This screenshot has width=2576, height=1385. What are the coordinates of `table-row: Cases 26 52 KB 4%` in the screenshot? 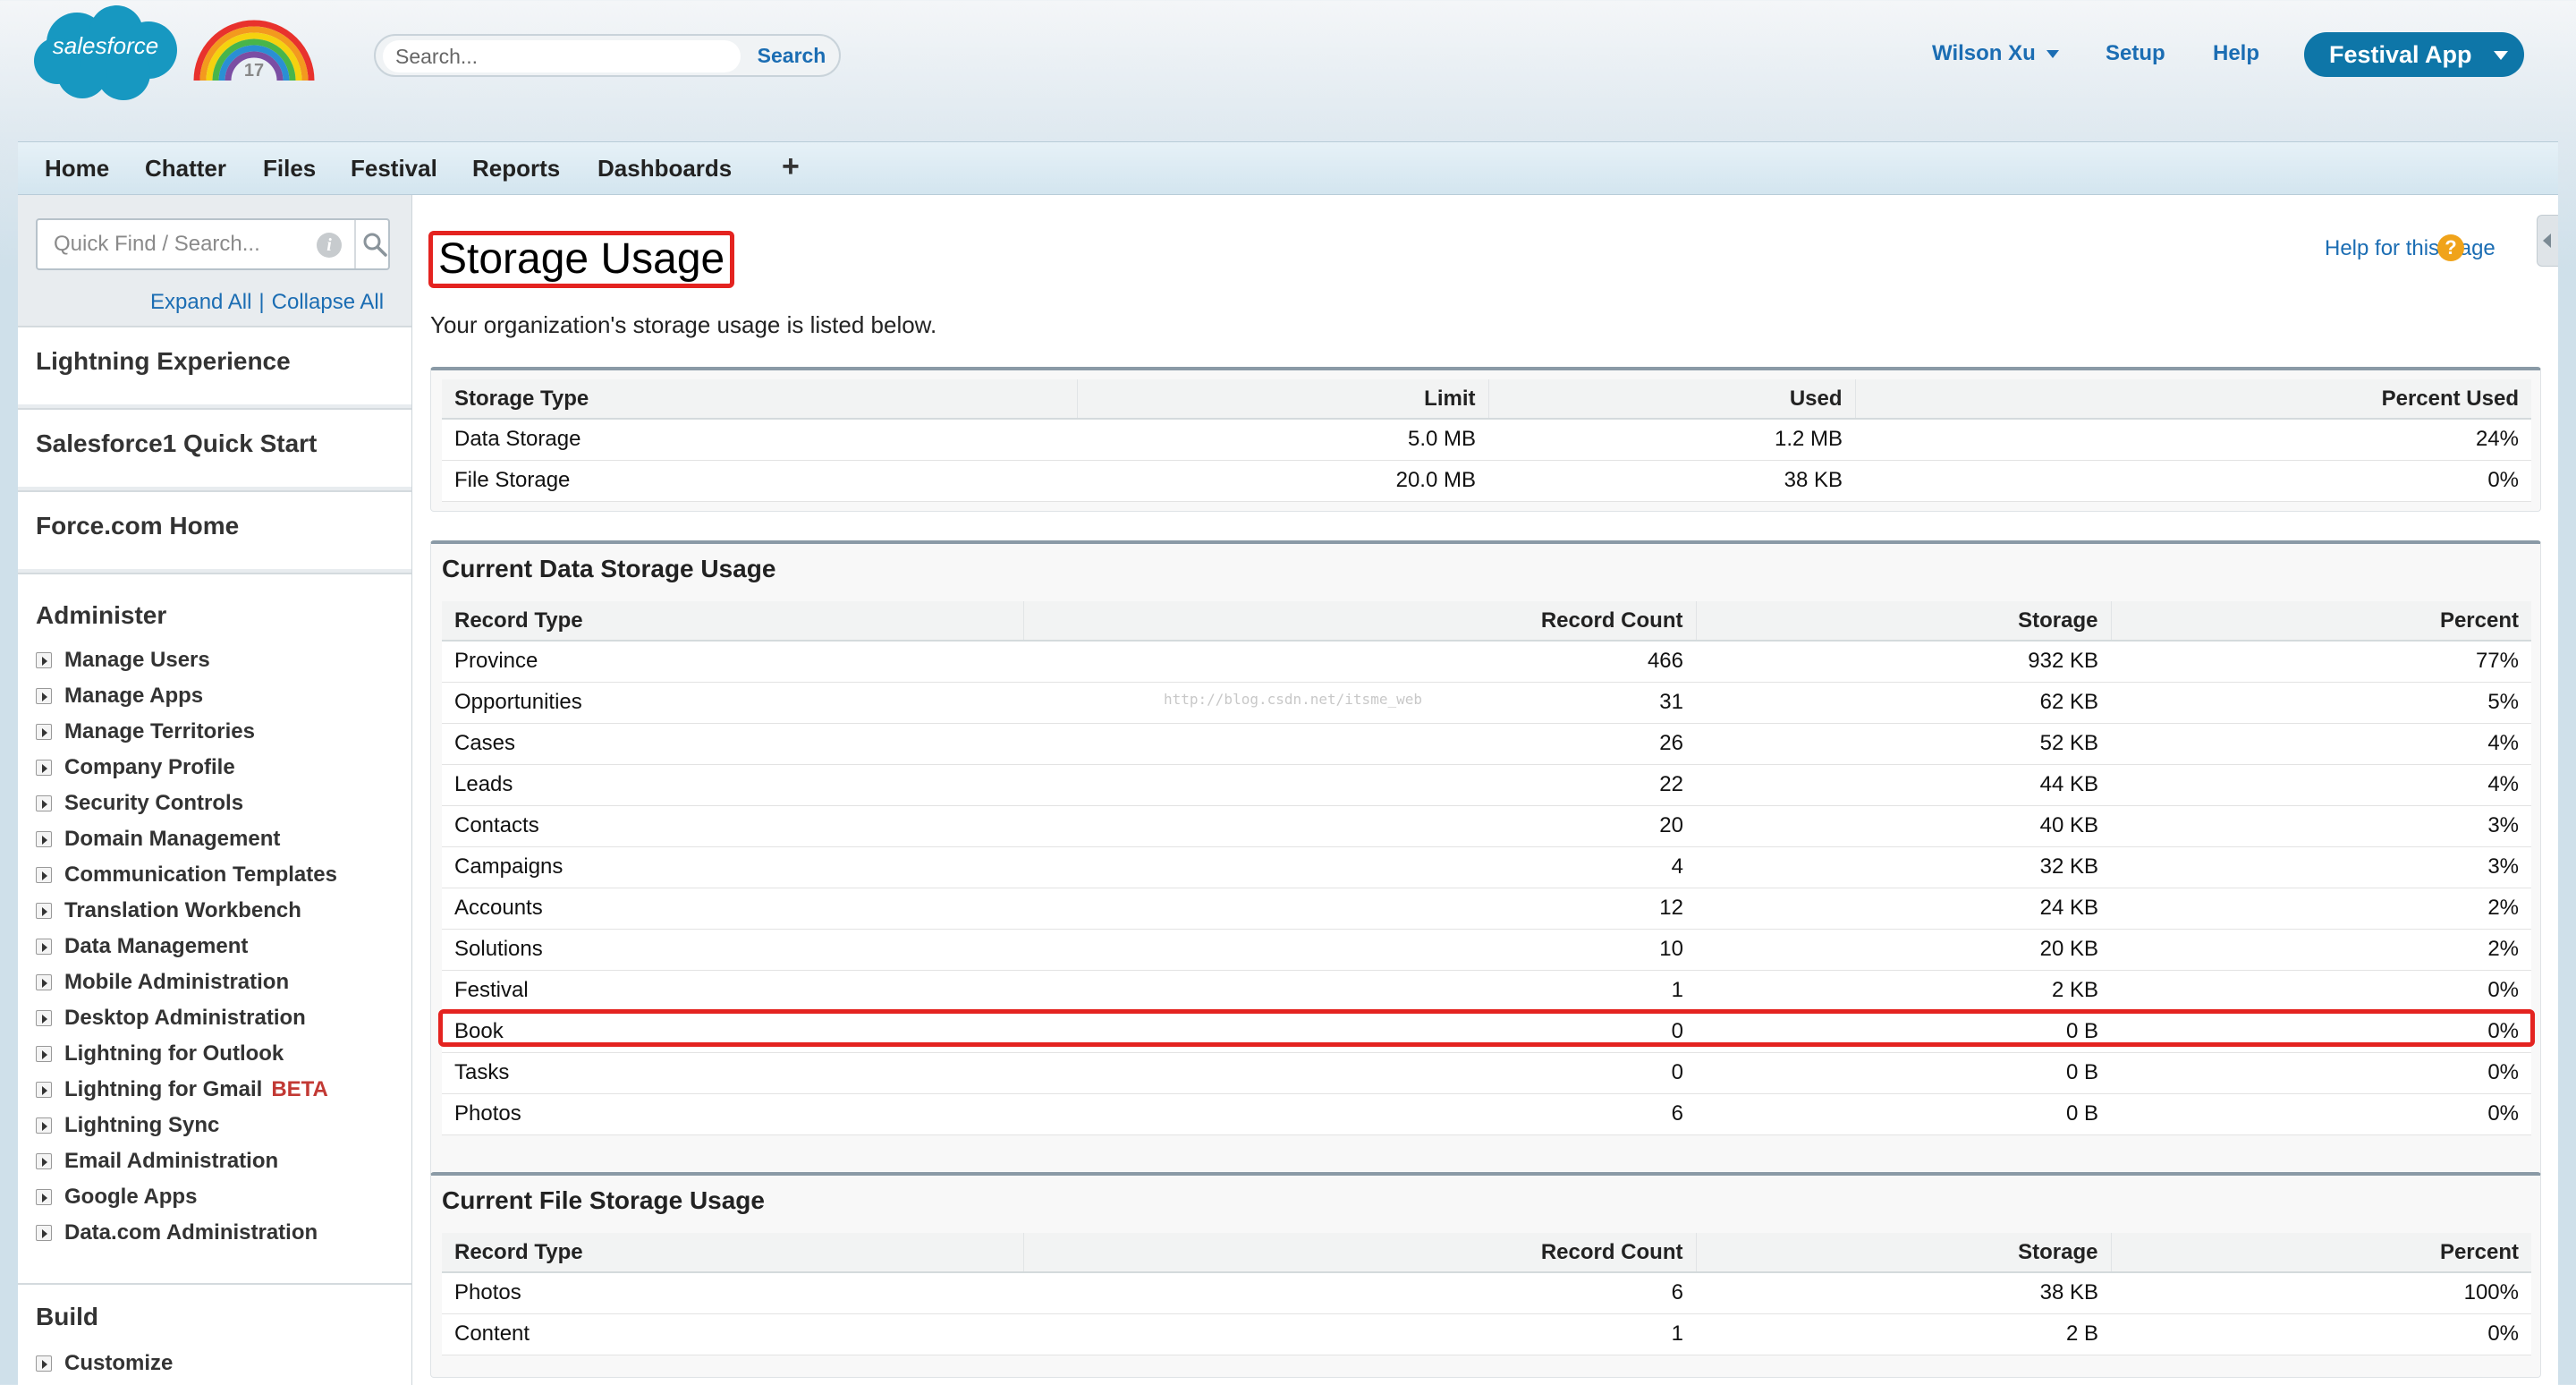 It's located at (1486, 744).